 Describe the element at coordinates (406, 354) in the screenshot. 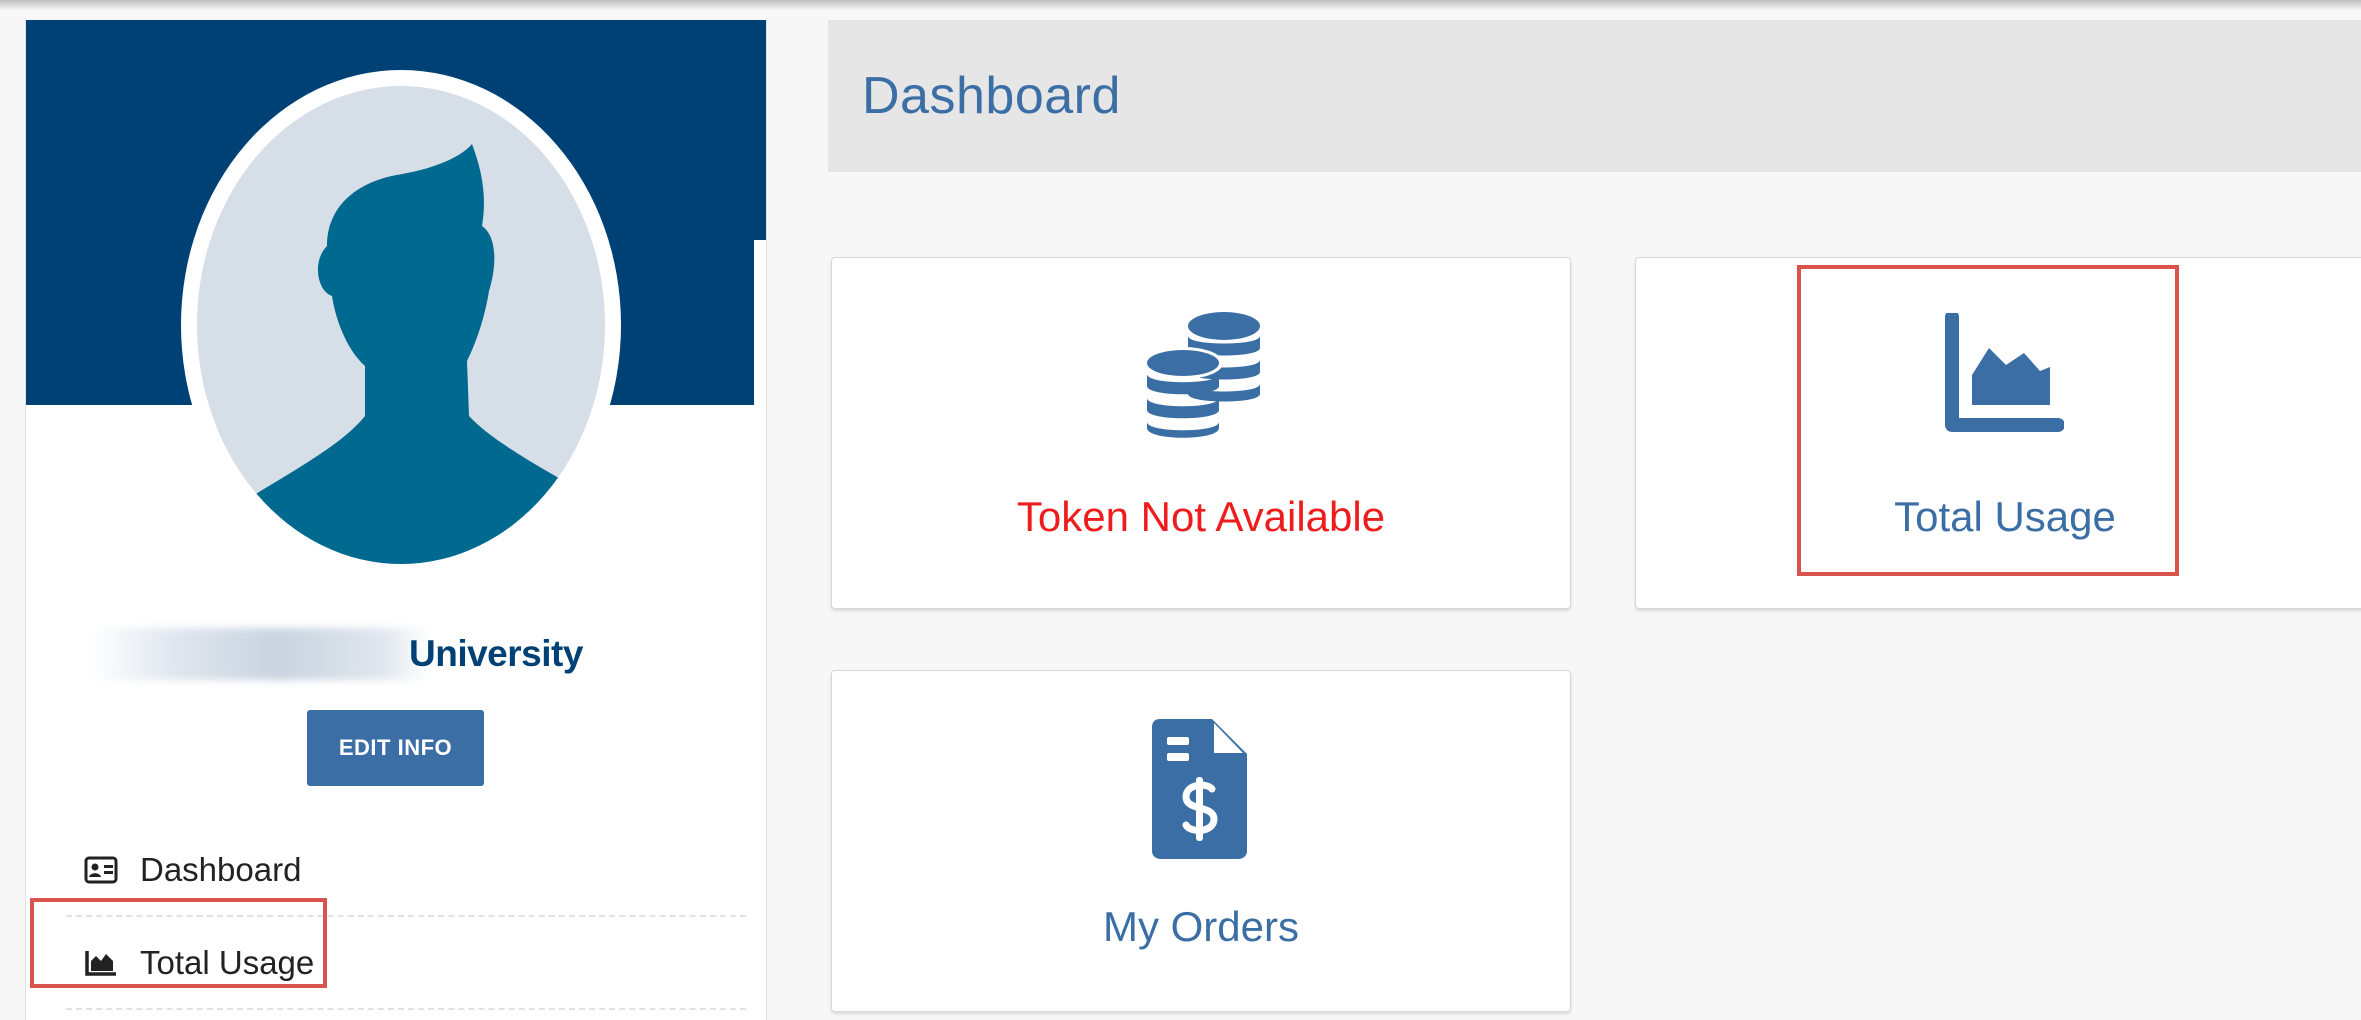

I see `user-silhouette-icon` at that location.